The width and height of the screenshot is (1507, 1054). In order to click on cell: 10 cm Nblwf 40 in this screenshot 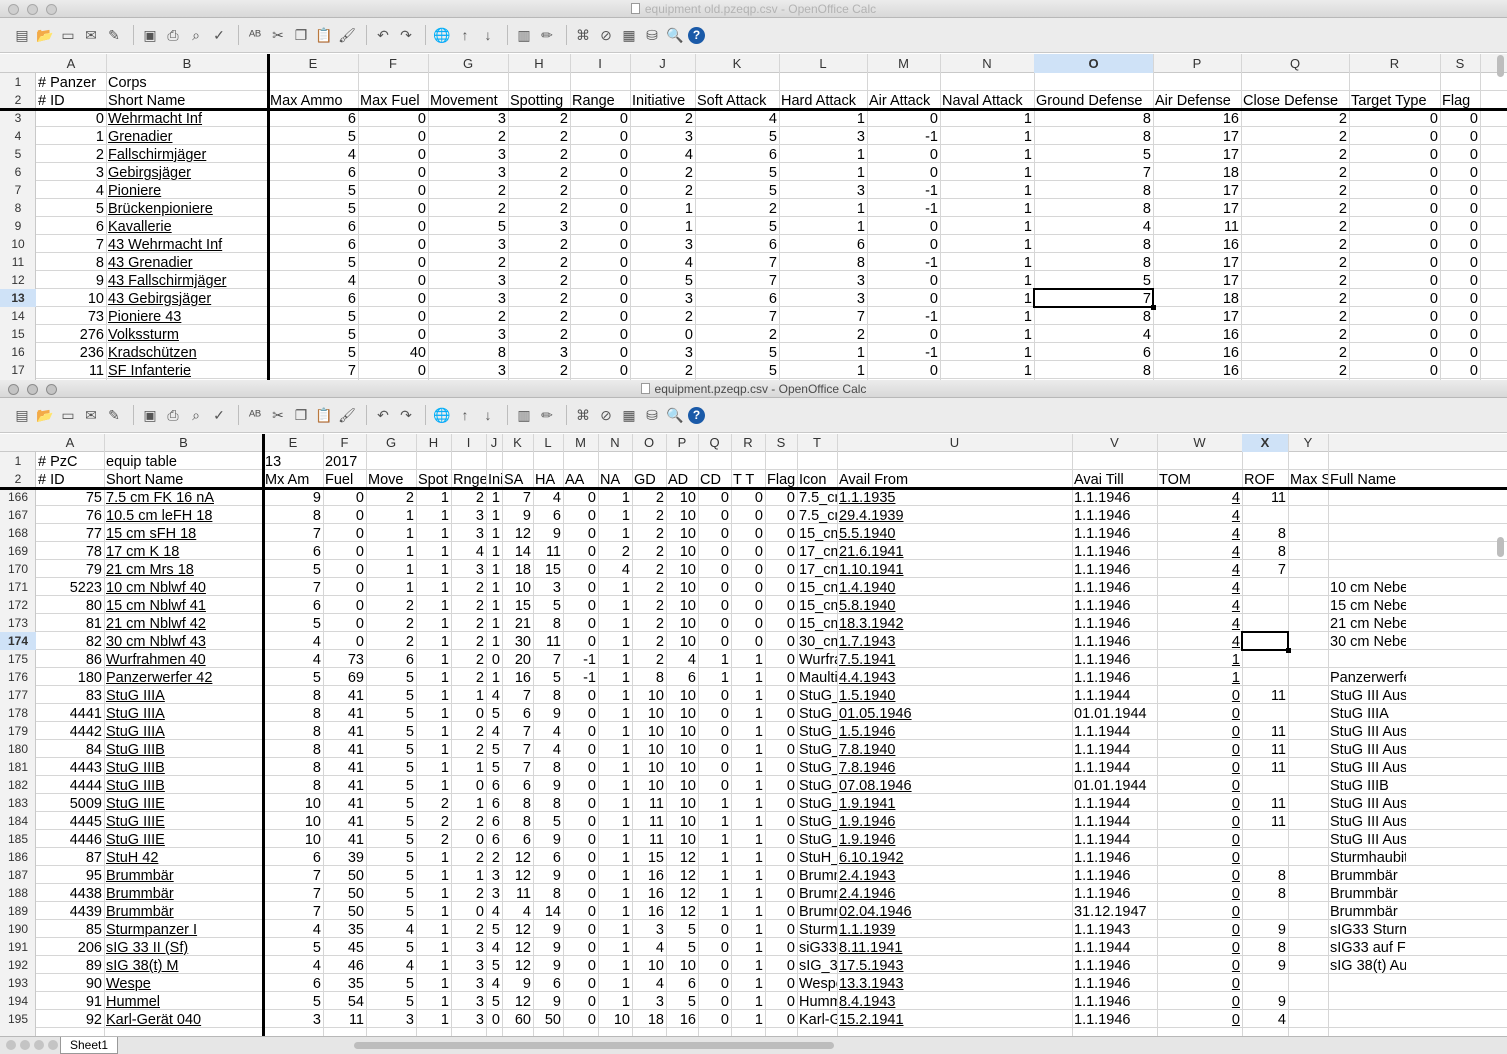, I will do `click(183, 588)`.